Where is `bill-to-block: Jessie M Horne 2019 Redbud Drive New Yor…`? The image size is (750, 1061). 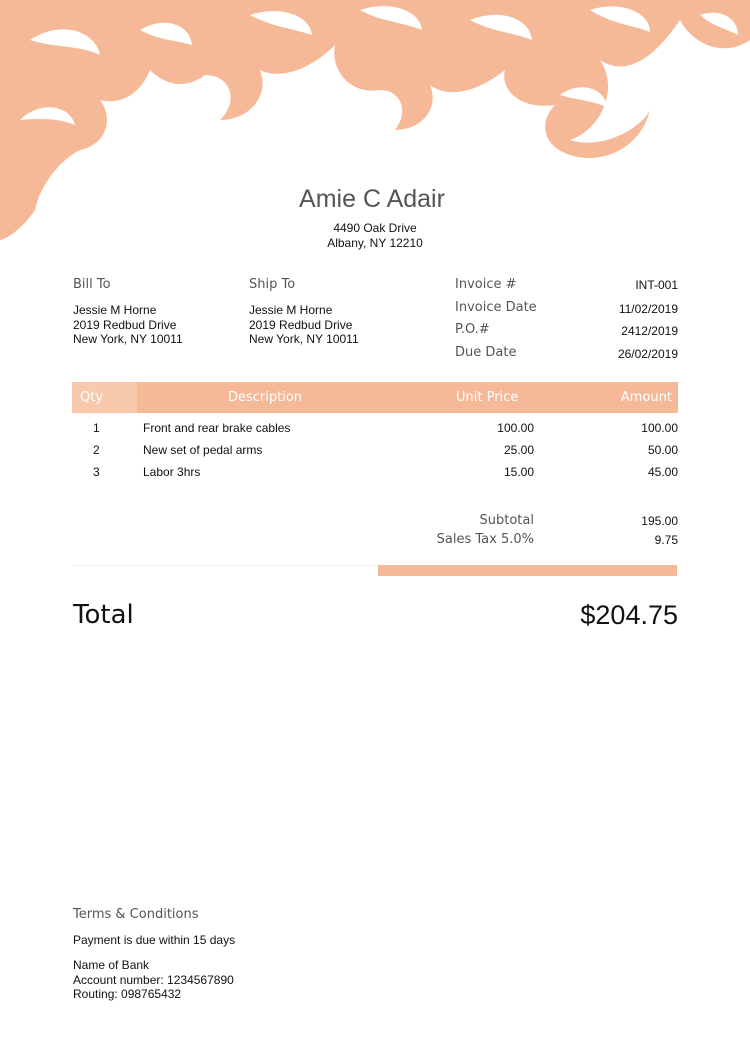 bill-to-block: Jessie M Horne 2019 Redbud Drive New Yor… is located at coordinates (128, 325).